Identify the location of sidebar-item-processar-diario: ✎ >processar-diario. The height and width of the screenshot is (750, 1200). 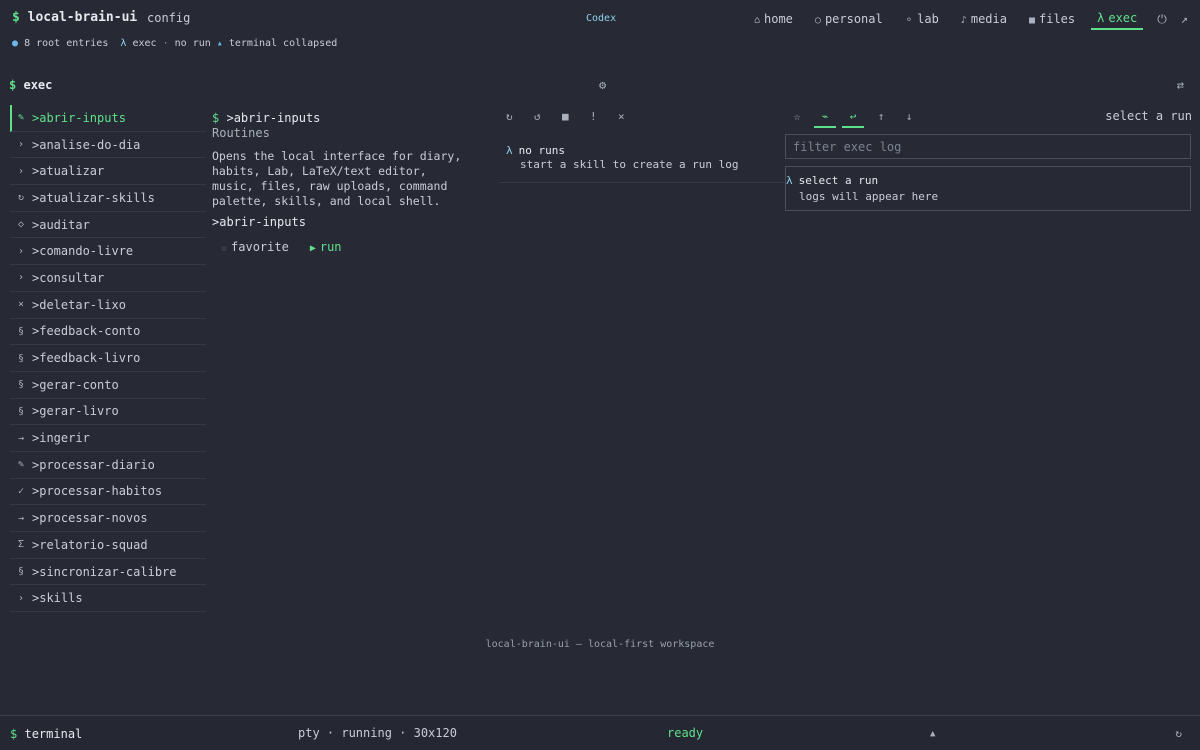
(108, 465).